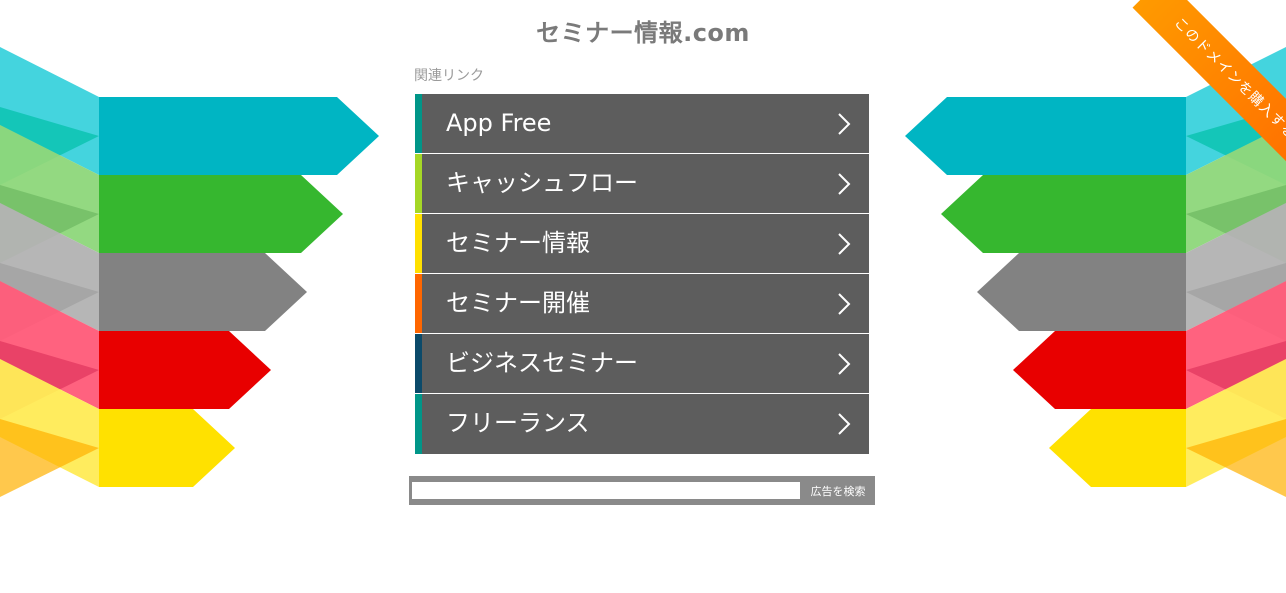 This screenshot has height=593, width=1286. I want to click on related-link-freelance: フリーランス, so click(642, 424).